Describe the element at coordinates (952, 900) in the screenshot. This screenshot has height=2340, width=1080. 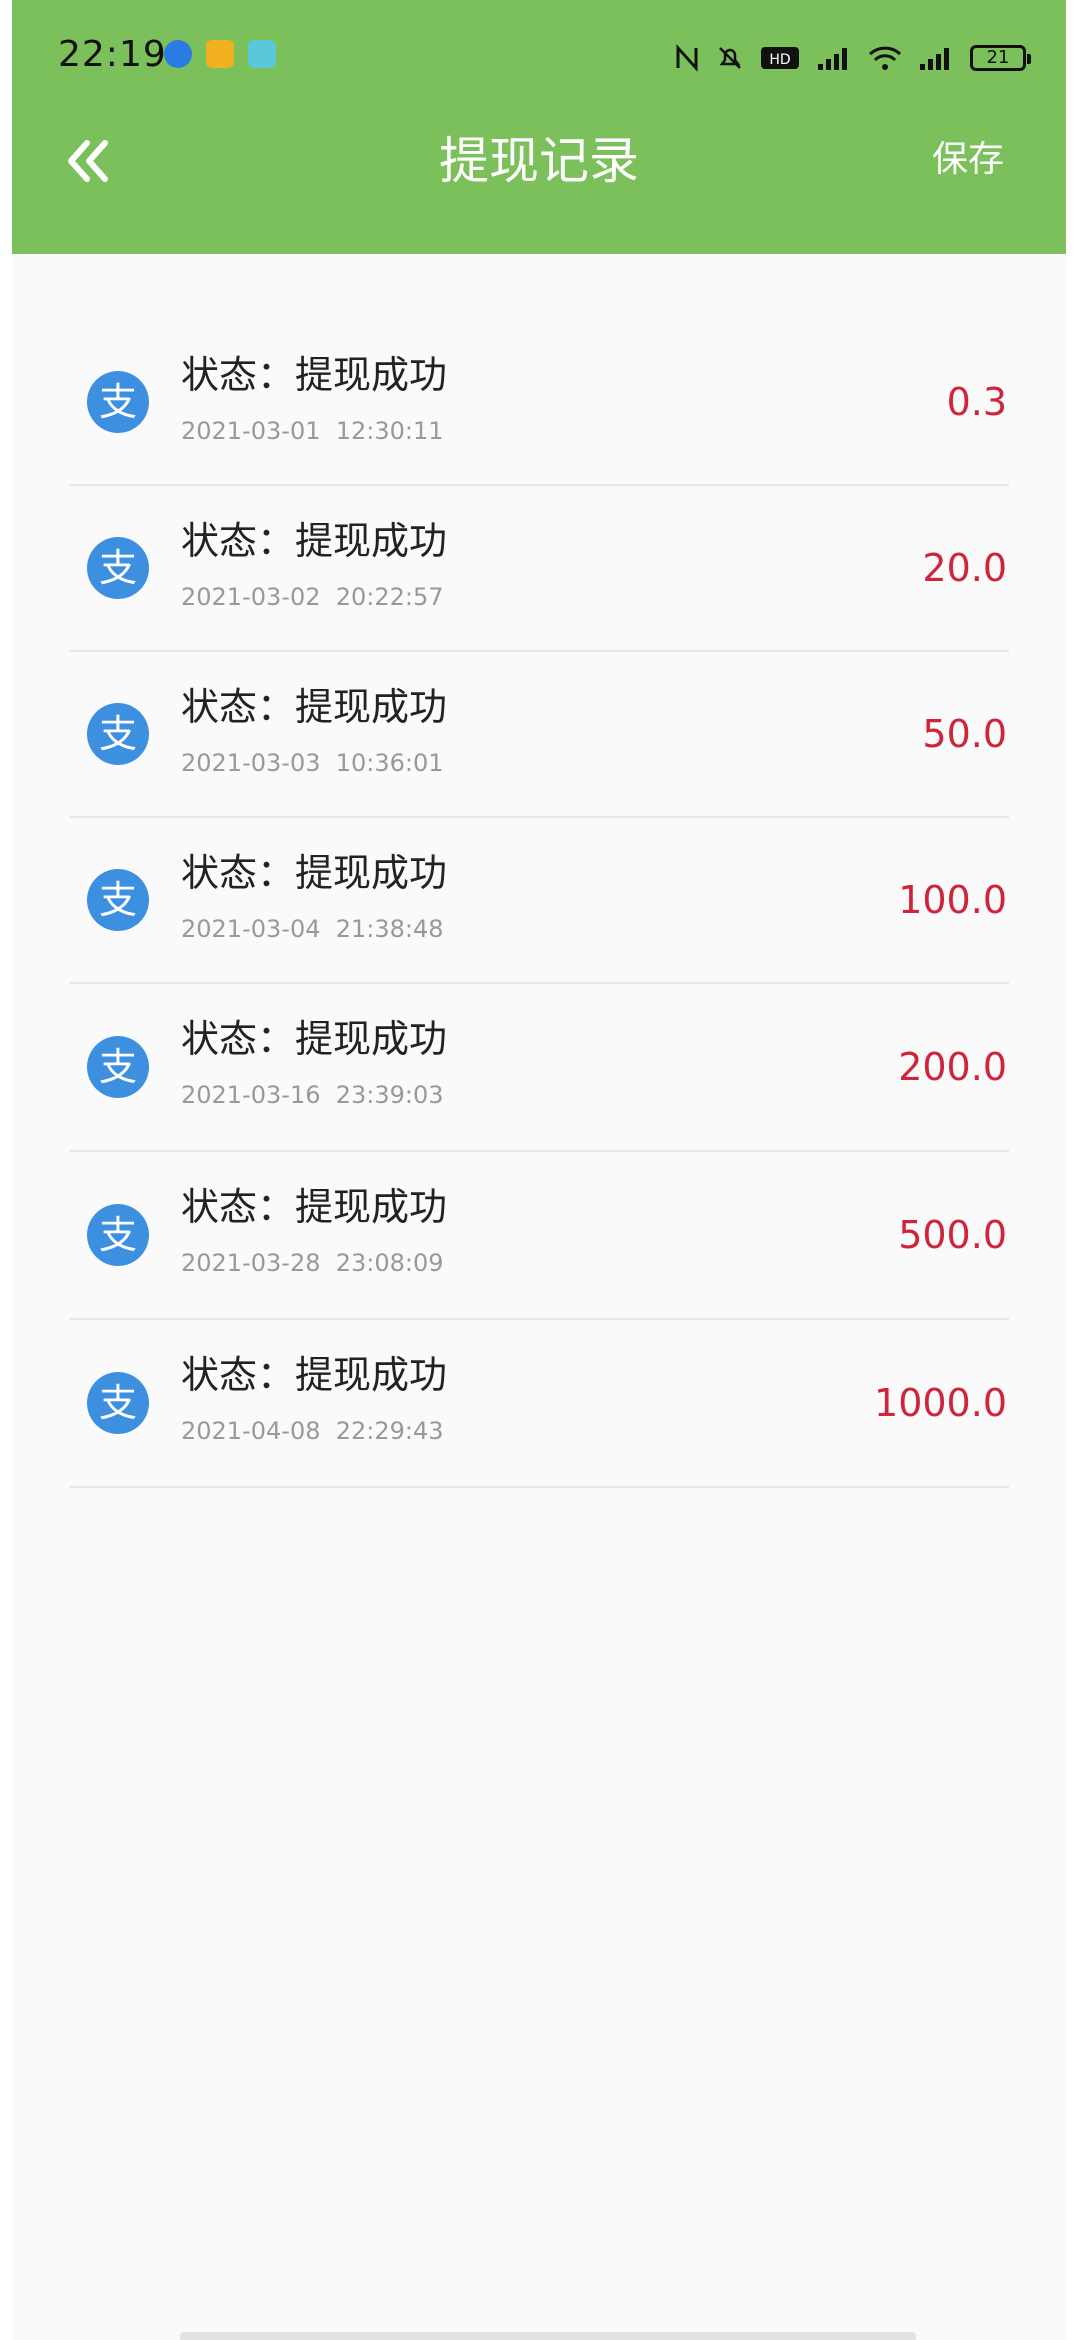
I see `record-amount: 100.0` at that location.